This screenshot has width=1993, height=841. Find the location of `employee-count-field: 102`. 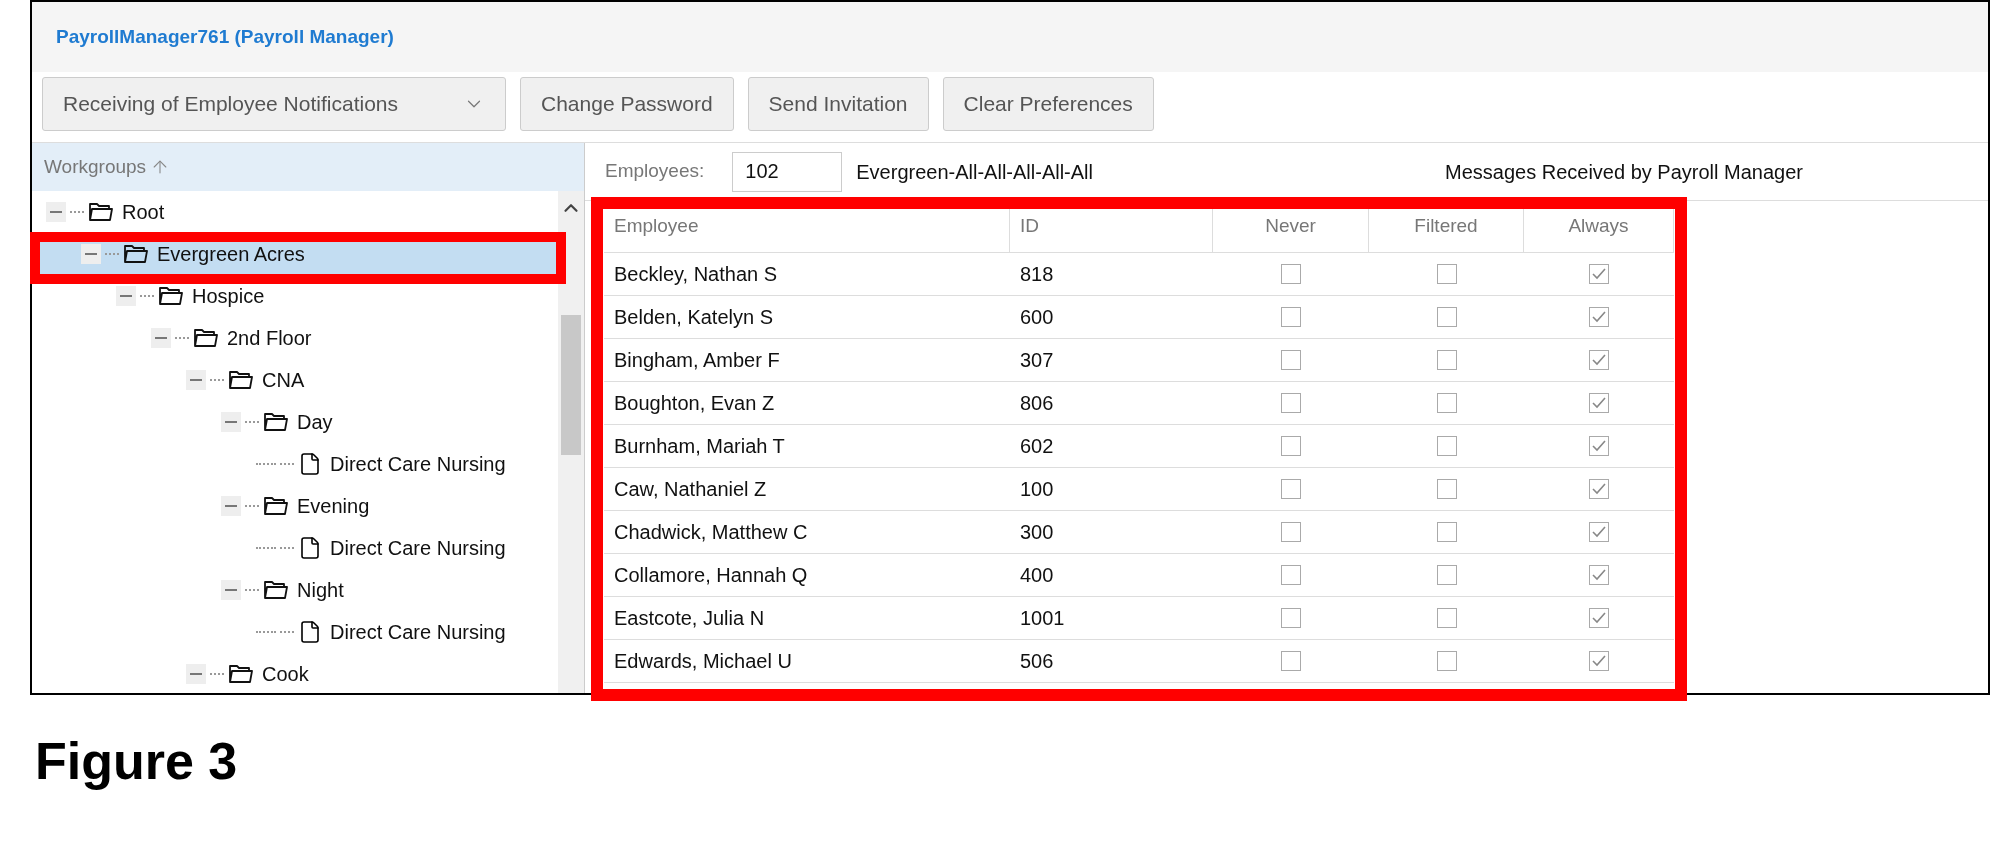

employee-count-field: 102 is located at coordinates (787, 171).